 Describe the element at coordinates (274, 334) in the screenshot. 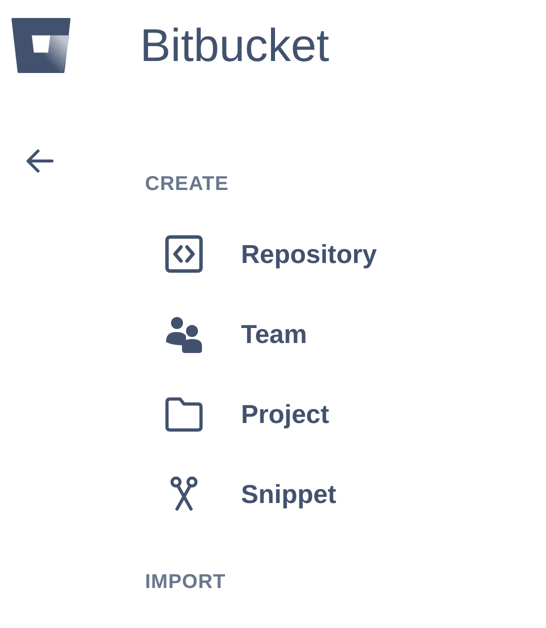

I see `menu-item: Team` at that location.